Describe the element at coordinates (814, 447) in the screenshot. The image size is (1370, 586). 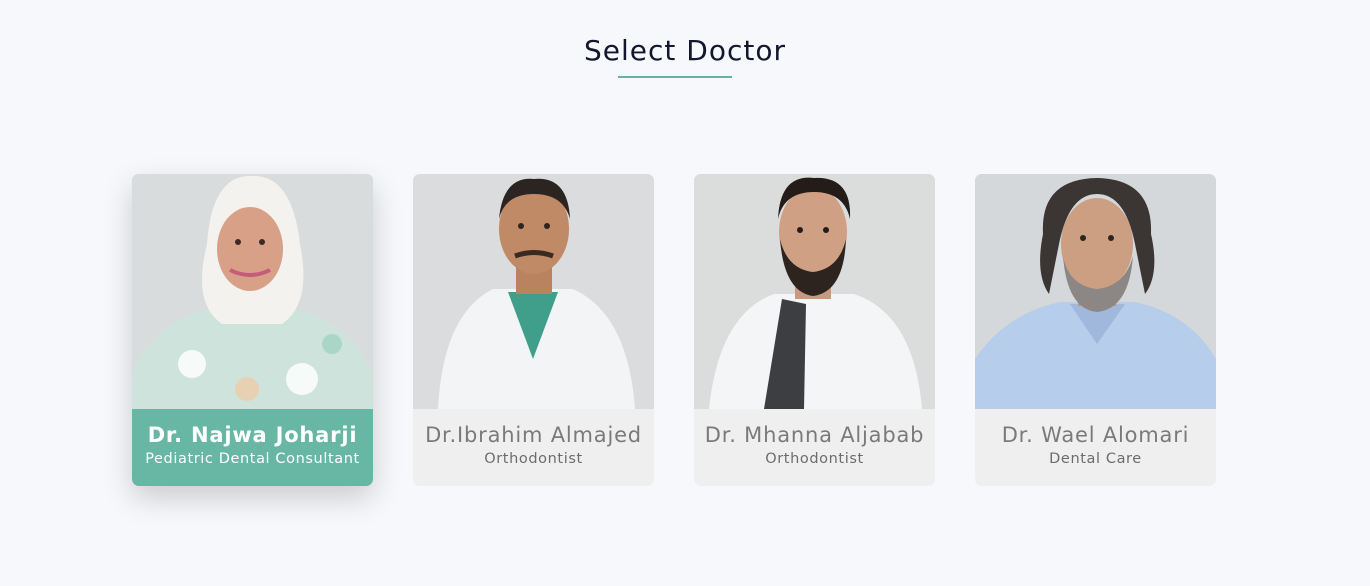
I see `doctor-info: Dr. Mhanna Aljabab Orthodontist` at that location.